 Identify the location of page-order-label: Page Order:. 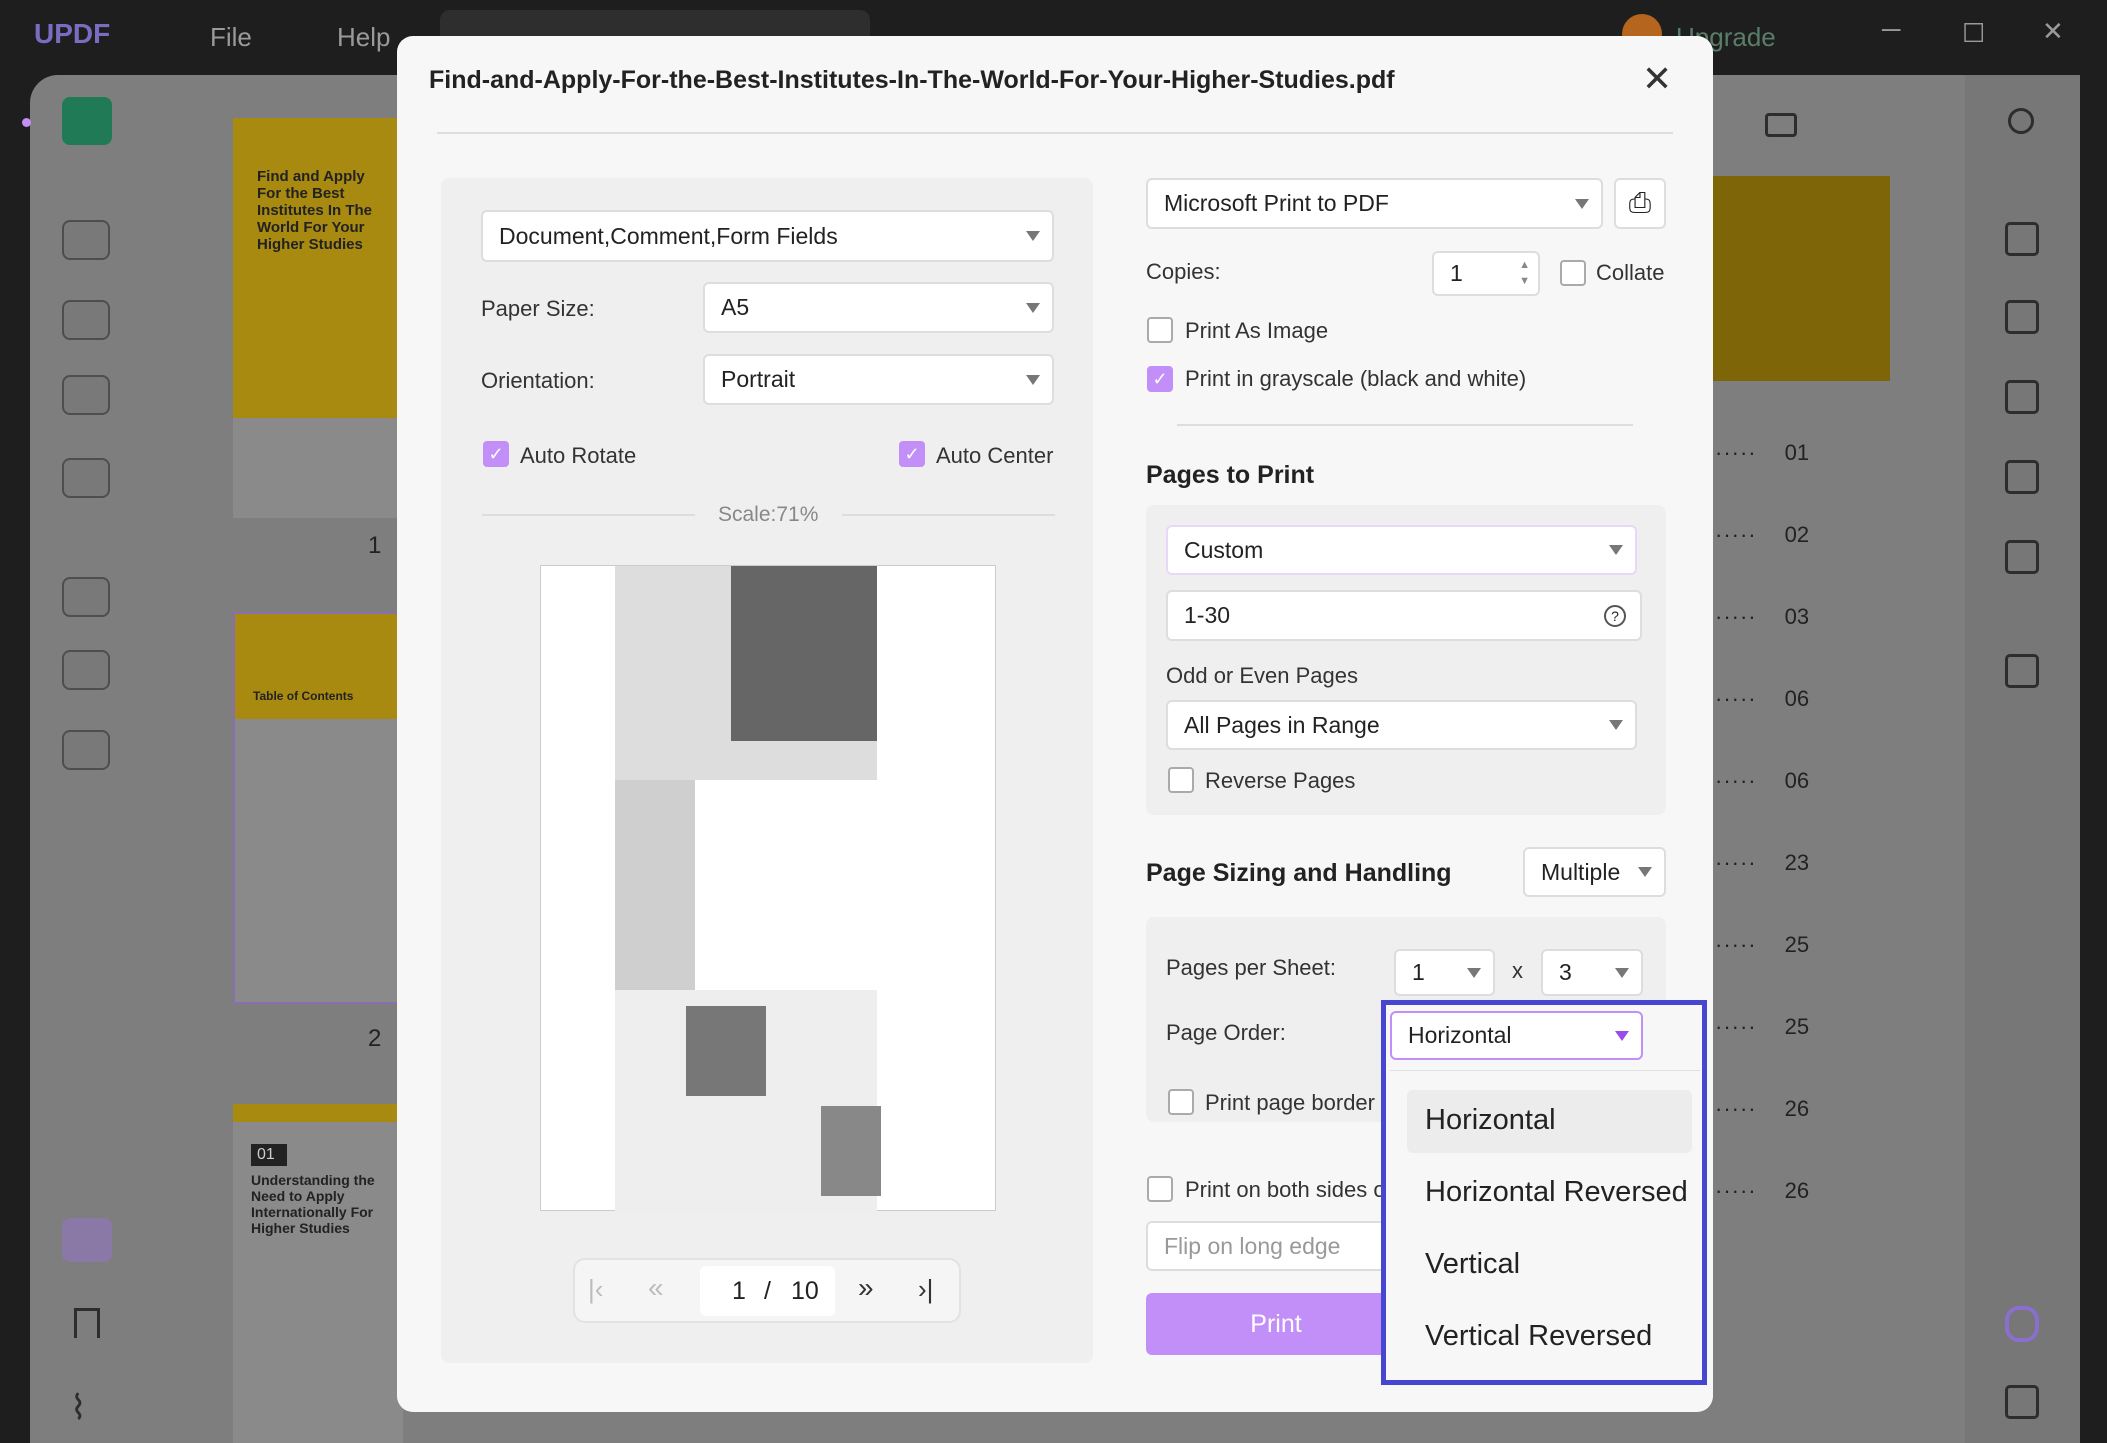
(1226, 1032).